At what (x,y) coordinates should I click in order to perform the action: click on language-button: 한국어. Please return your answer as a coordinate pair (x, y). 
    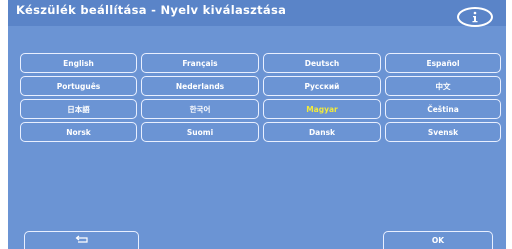
    Looking at the image, I should click on (200, 109).